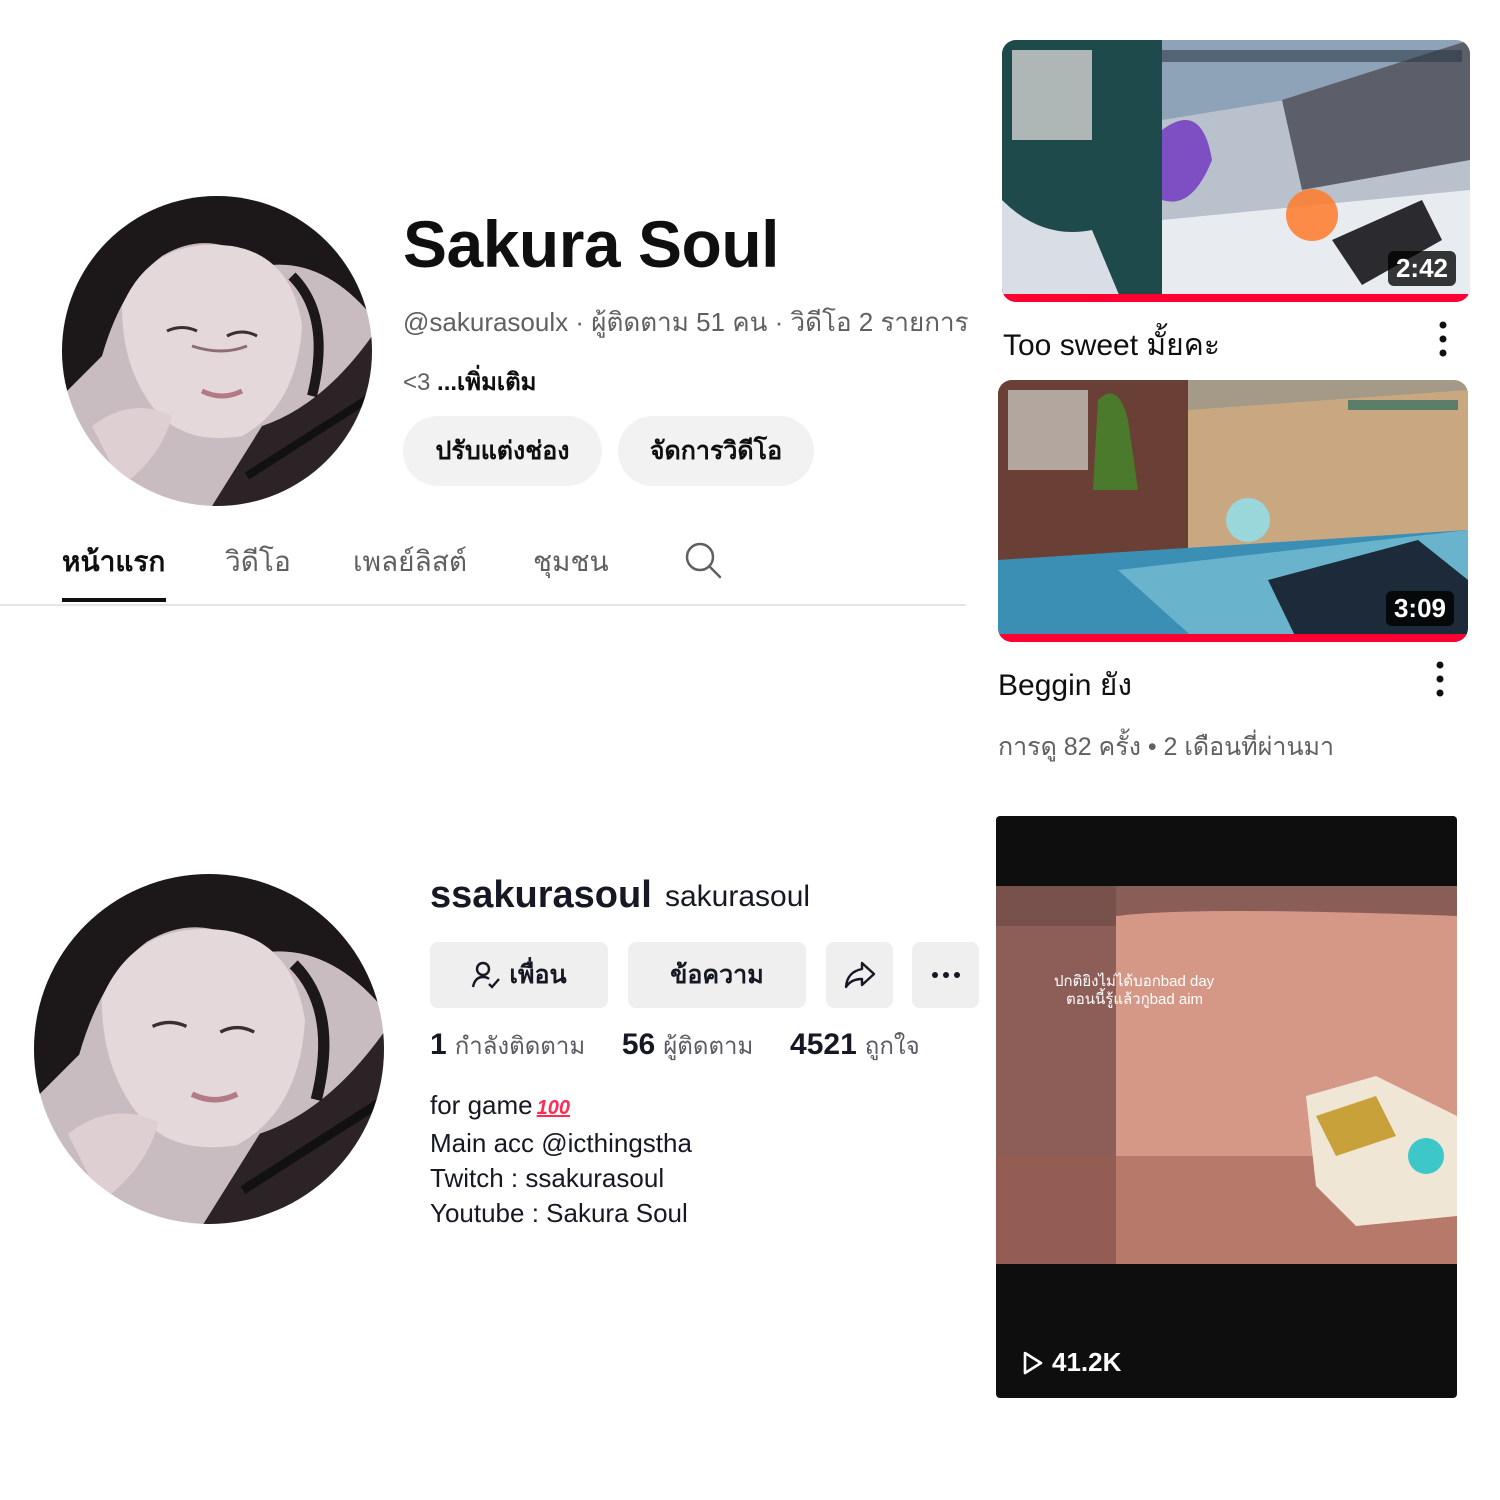 The width and height of the screenshot is (1500, 1500). Describe the element at coordinates (258, 562) in the screenshot. I see `tab-videos: วิดีโอ` at that location.